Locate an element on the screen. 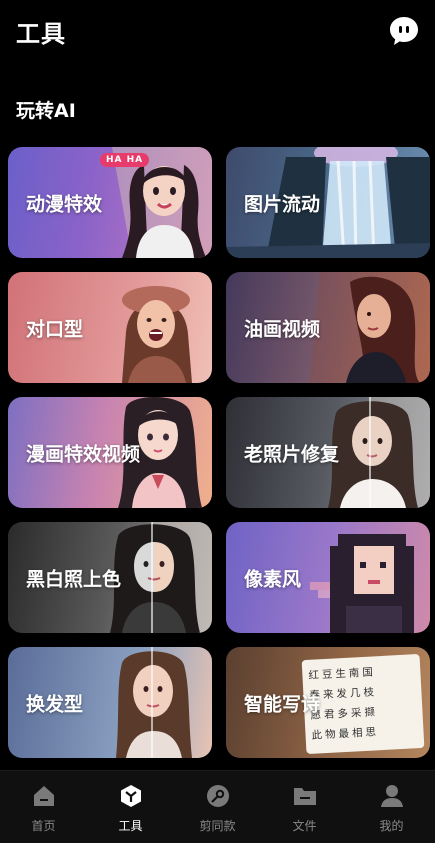  card-label: 图片流动 is located at coordinates (282, 204).